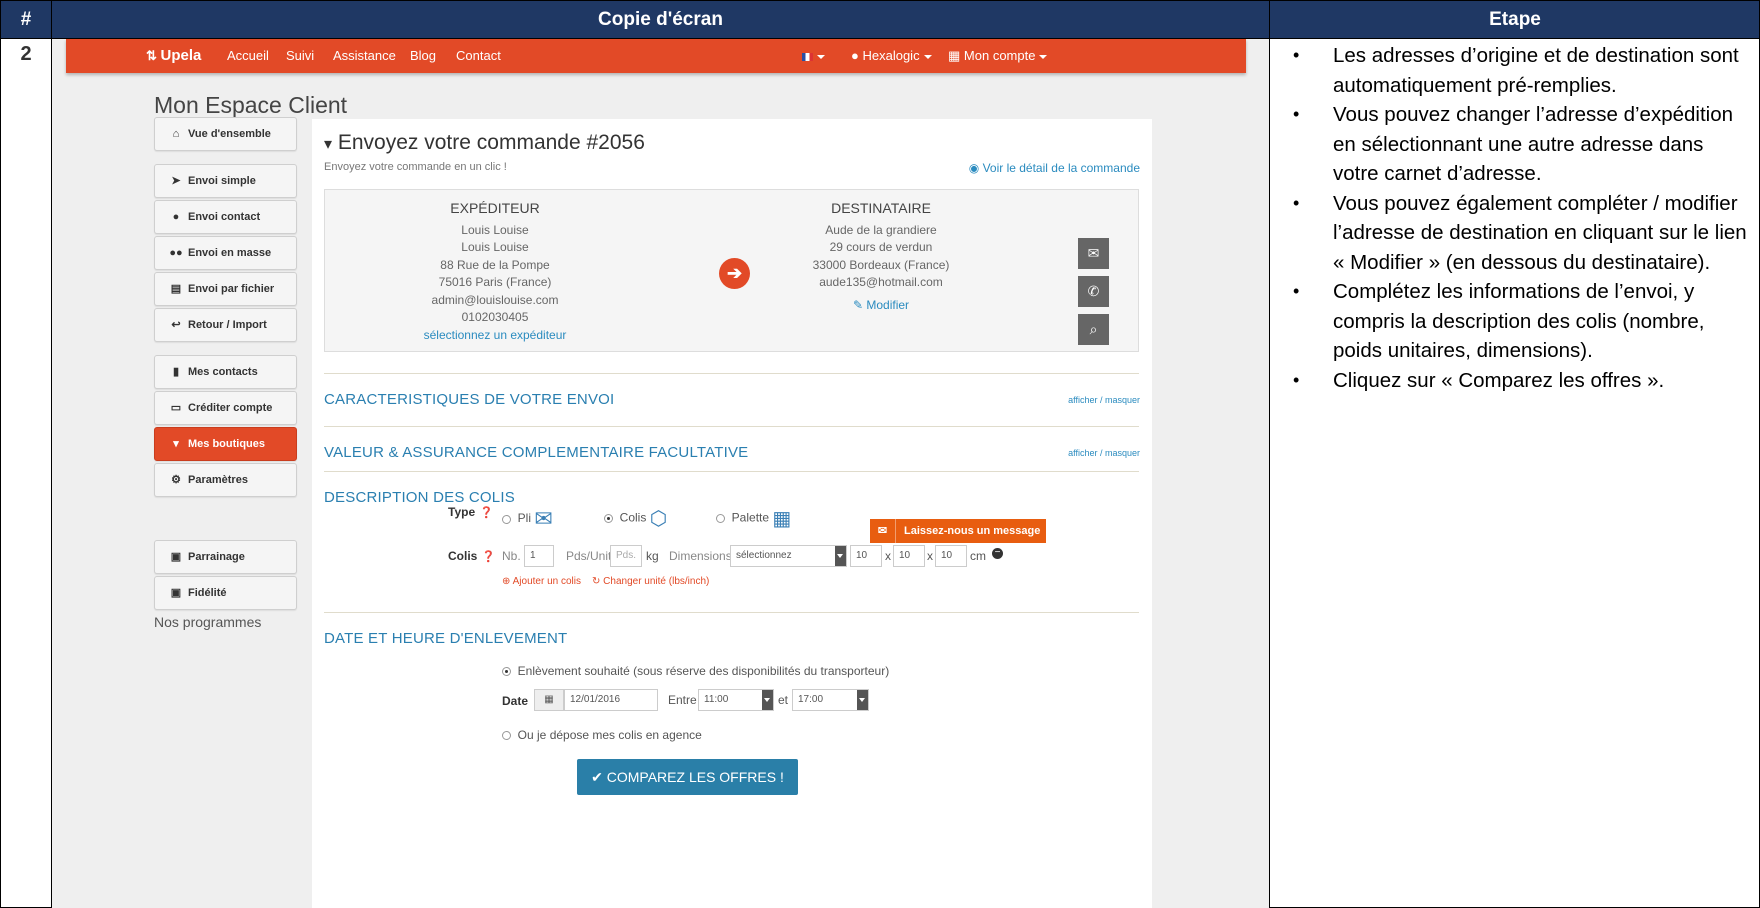 The image size is (1760, 908). I want to click on nav-blog: Blog, so click(423, 55).